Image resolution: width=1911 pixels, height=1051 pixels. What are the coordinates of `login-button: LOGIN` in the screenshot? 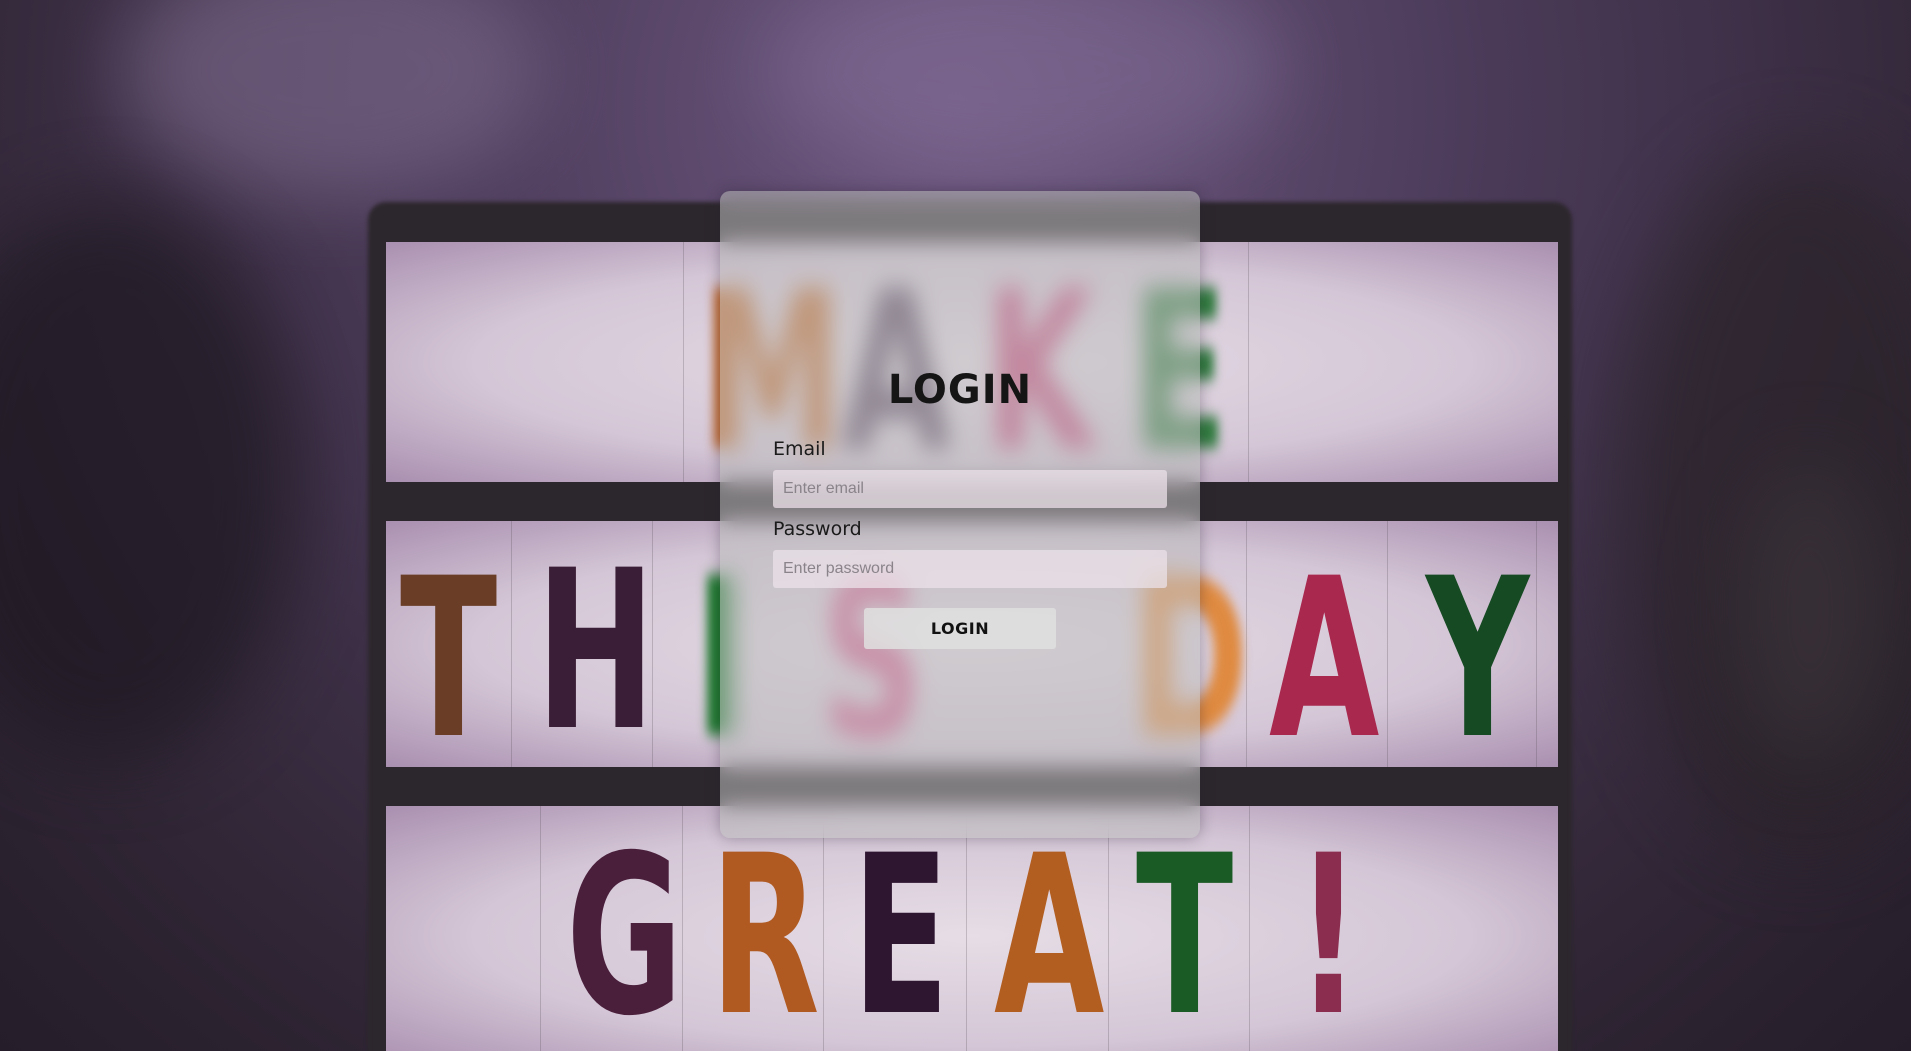 It's located at (960, 628).